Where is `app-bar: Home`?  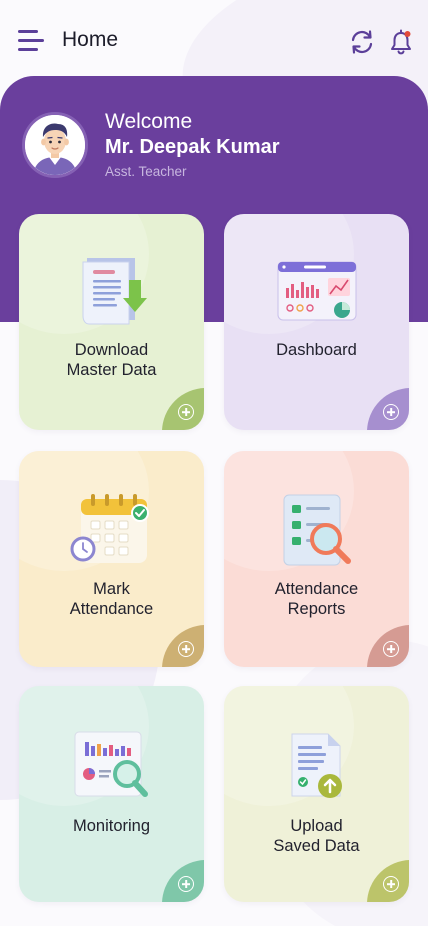
app-bar: Home is located at coordinates (214, 40).